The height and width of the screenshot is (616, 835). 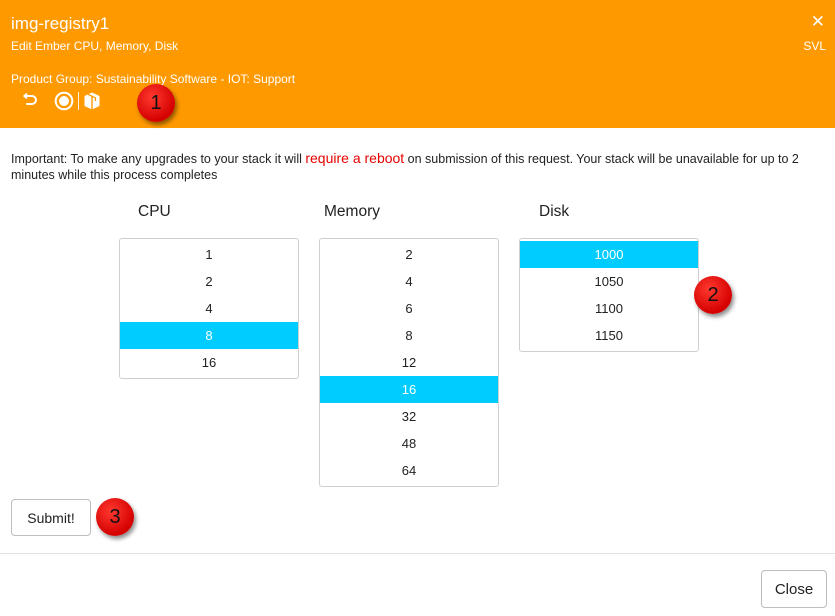 What do you see at coordinates (609, 335) in the screenshot?
I see `disk-option: 1150` at bounding box center [609, 335].